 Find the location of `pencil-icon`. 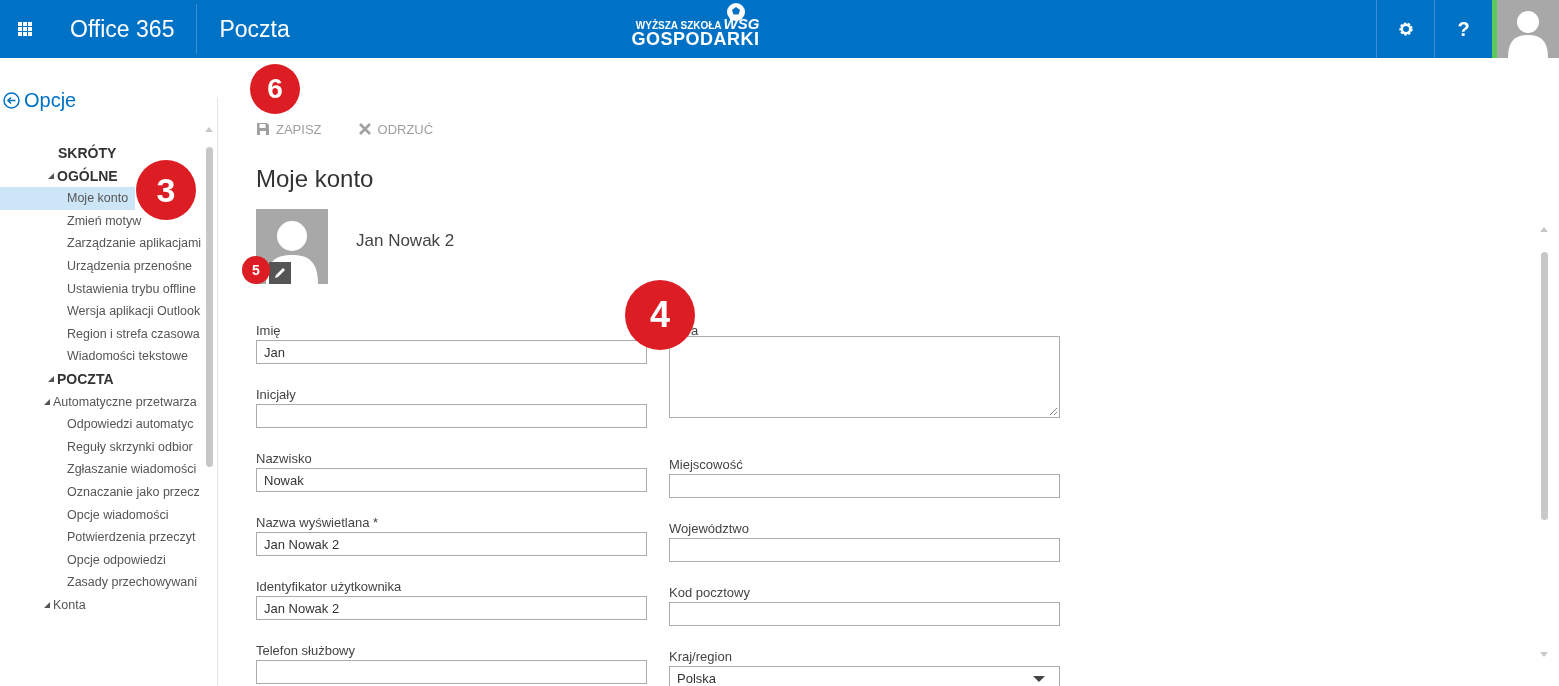

pencil-icon is located at coordinates (280, 272).